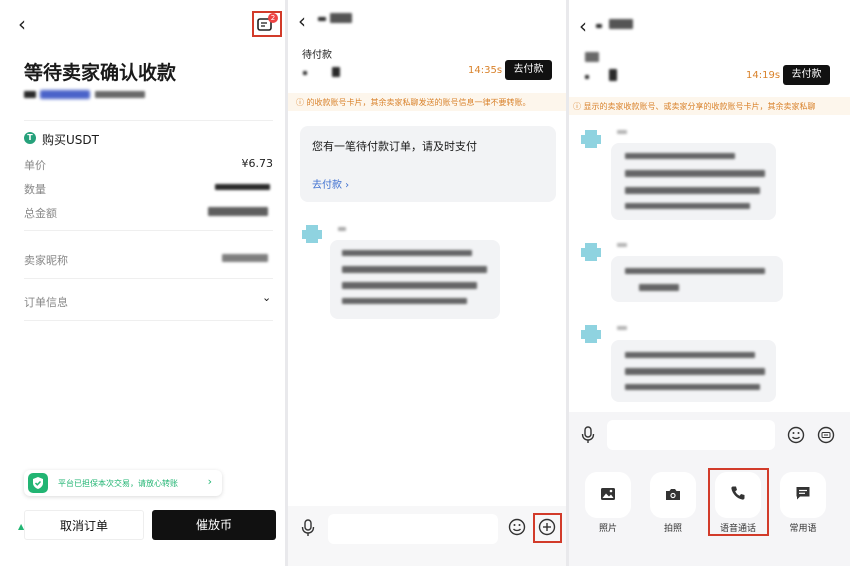  I want to click on chat-icon-highlight, so click(267, 24).